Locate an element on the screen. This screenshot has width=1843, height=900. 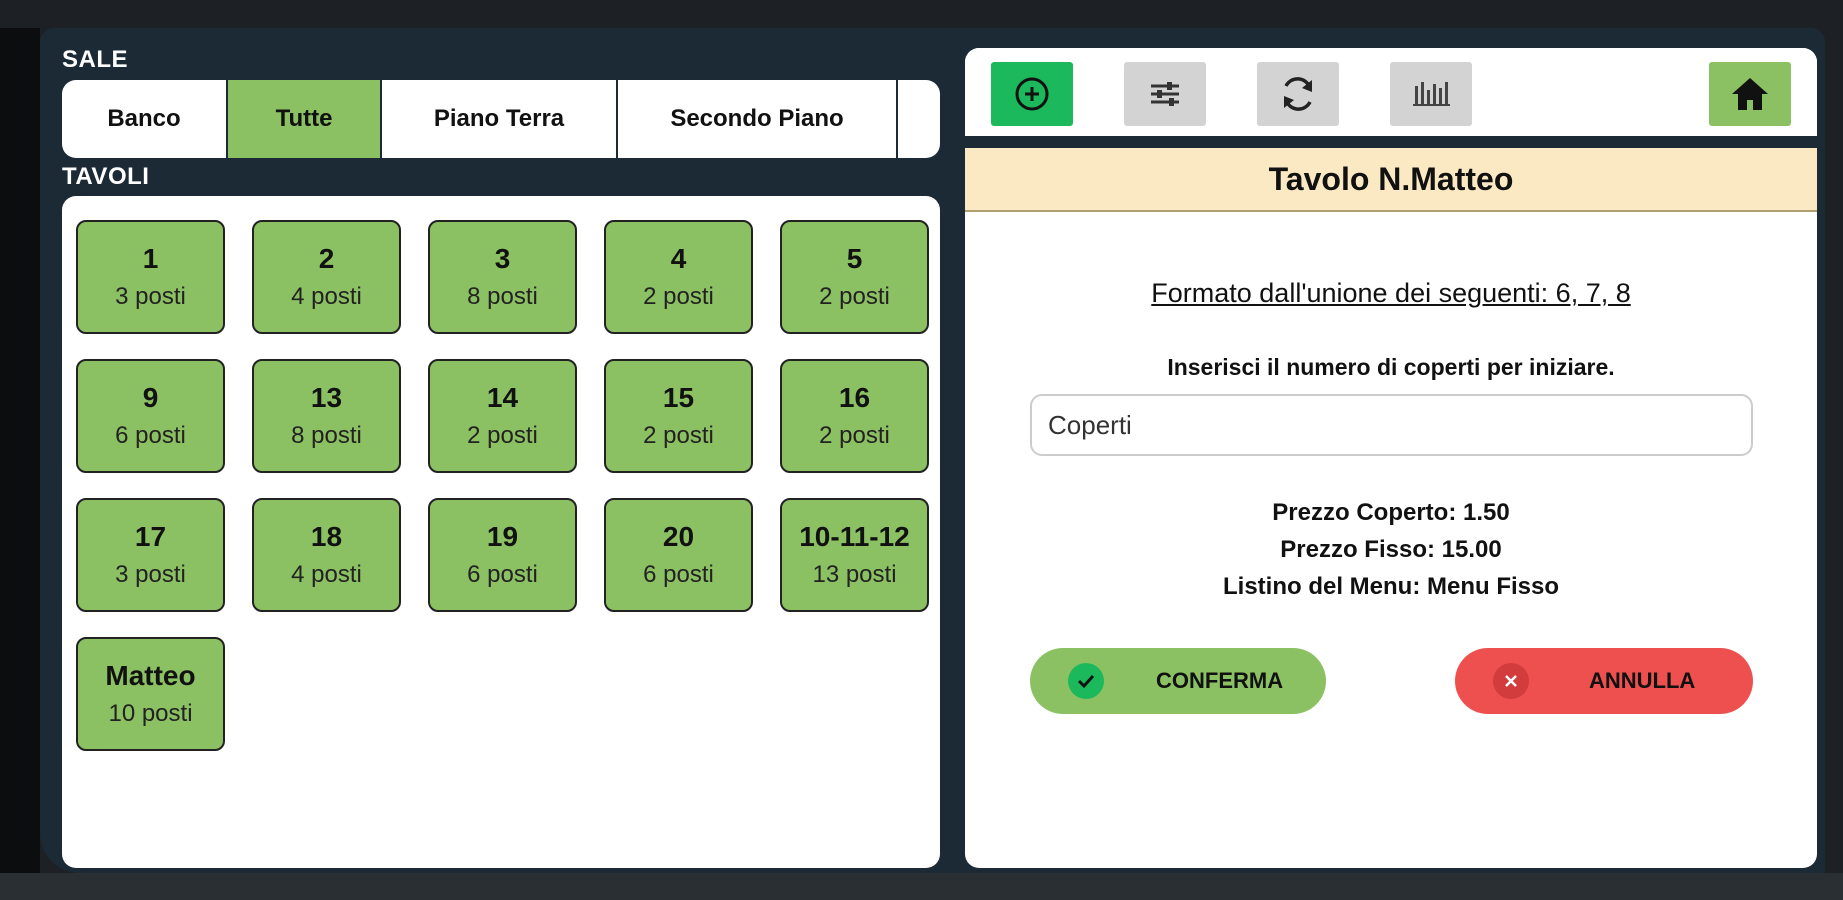
table-tile: 18 4 posti is located at coordinates (326, 555).